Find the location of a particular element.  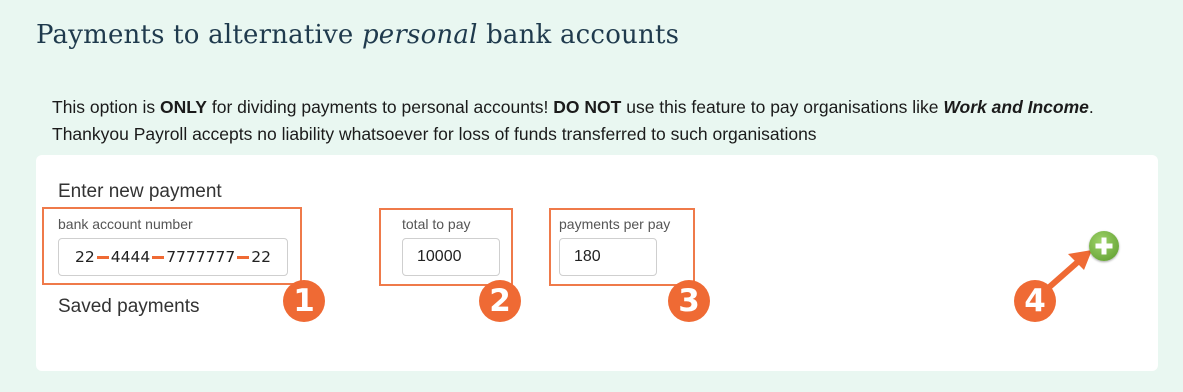

step-marker-2: 2 is located at coordinates (500, 301).